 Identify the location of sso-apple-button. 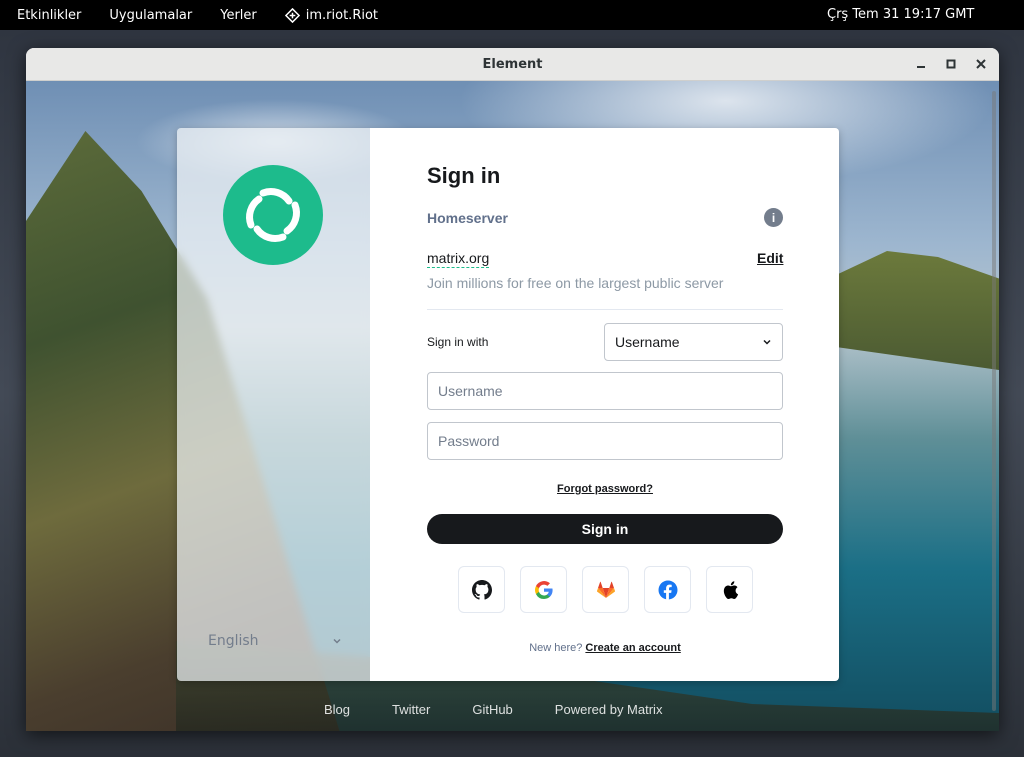
(729, 589).